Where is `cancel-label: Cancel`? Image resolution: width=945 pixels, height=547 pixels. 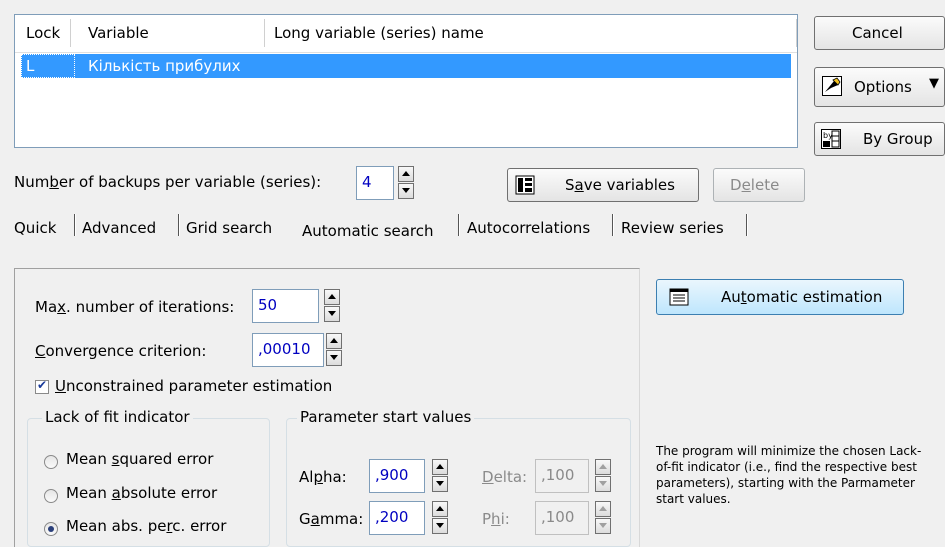 cancel-label: Cancel is located at coordinates (877, 33).